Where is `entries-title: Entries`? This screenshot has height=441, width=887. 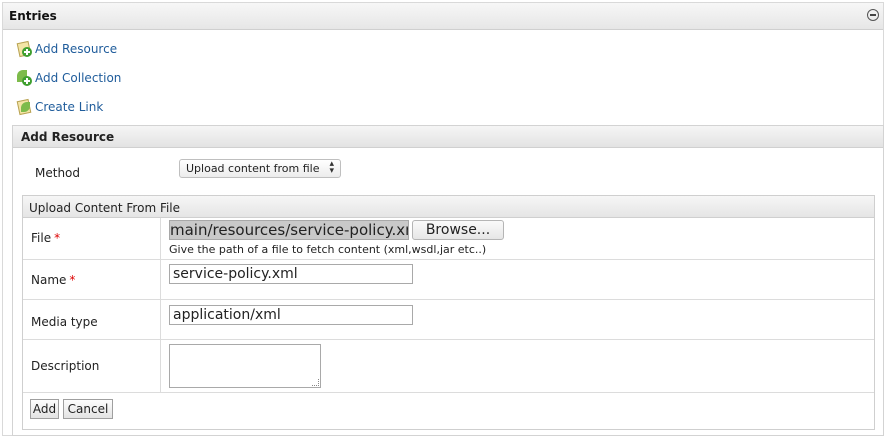
entries-title: Entries is located at coordinates (33, 16).